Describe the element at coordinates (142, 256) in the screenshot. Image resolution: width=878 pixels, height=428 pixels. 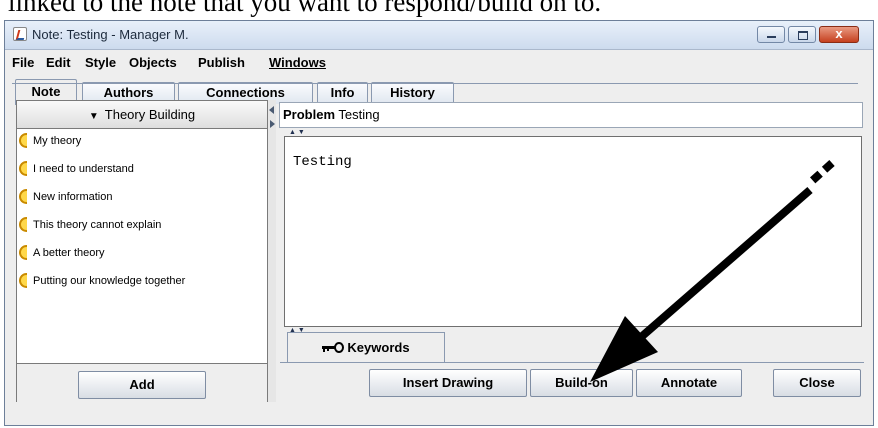
I see `scaffold-item: A better theory` at that location.